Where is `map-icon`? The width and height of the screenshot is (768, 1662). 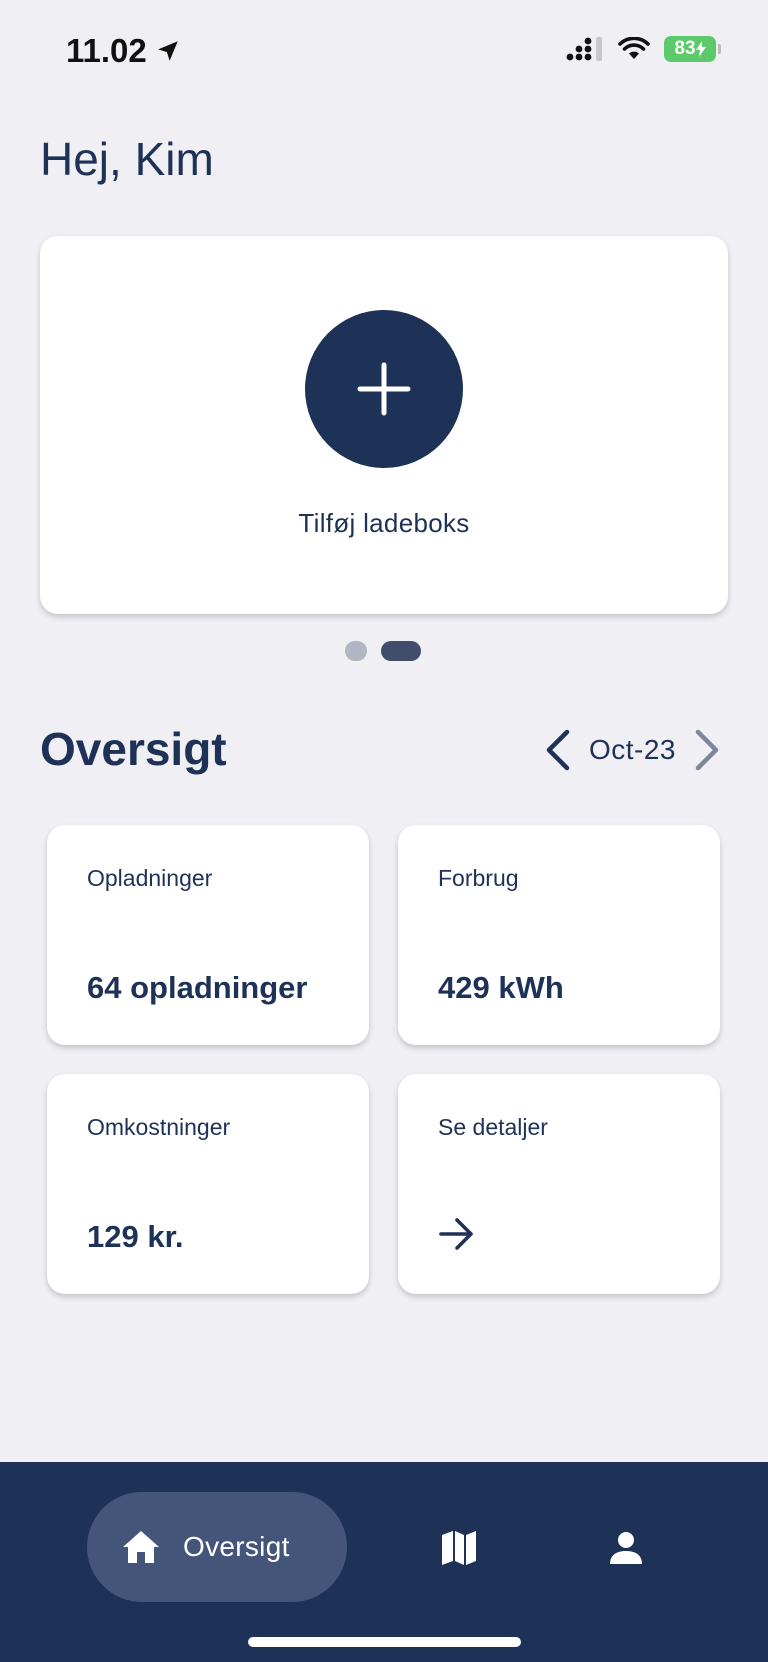
map-icon is located at coordinates (459, 1548).